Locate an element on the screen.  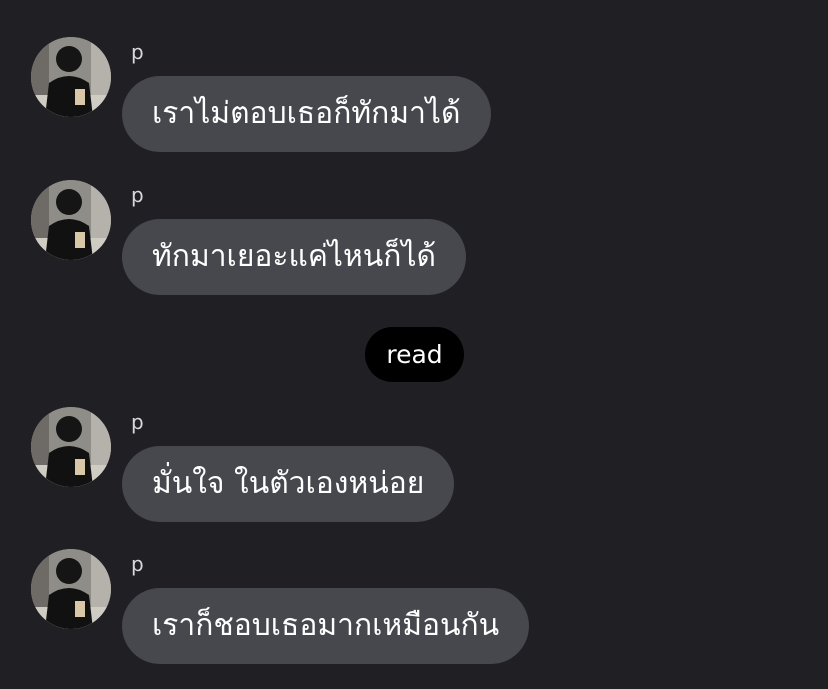
message-bubble: ทักมาเยอะแค่ไหนก็ได้ is located at coordinates (294, 257).